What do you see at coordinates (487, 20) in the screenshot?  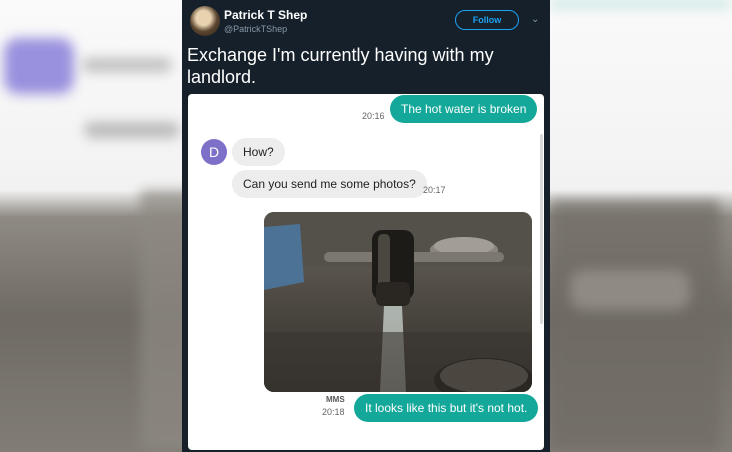 I see `follow-button: Follow` at bounding box center [487, 20].